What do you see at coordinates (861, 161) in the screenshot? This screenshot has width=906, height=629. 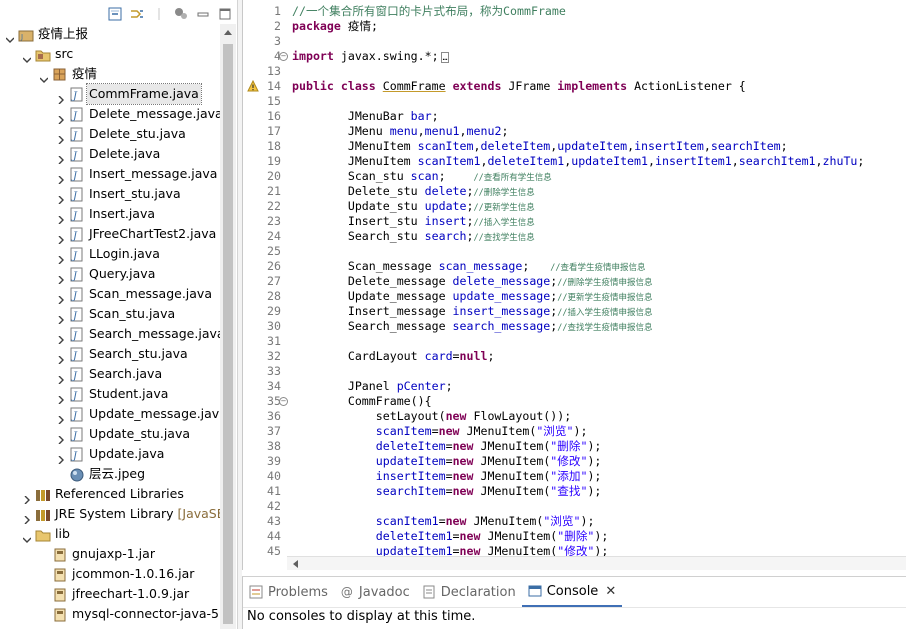 I see `code-token: ;` at bounding box center [861, 161].